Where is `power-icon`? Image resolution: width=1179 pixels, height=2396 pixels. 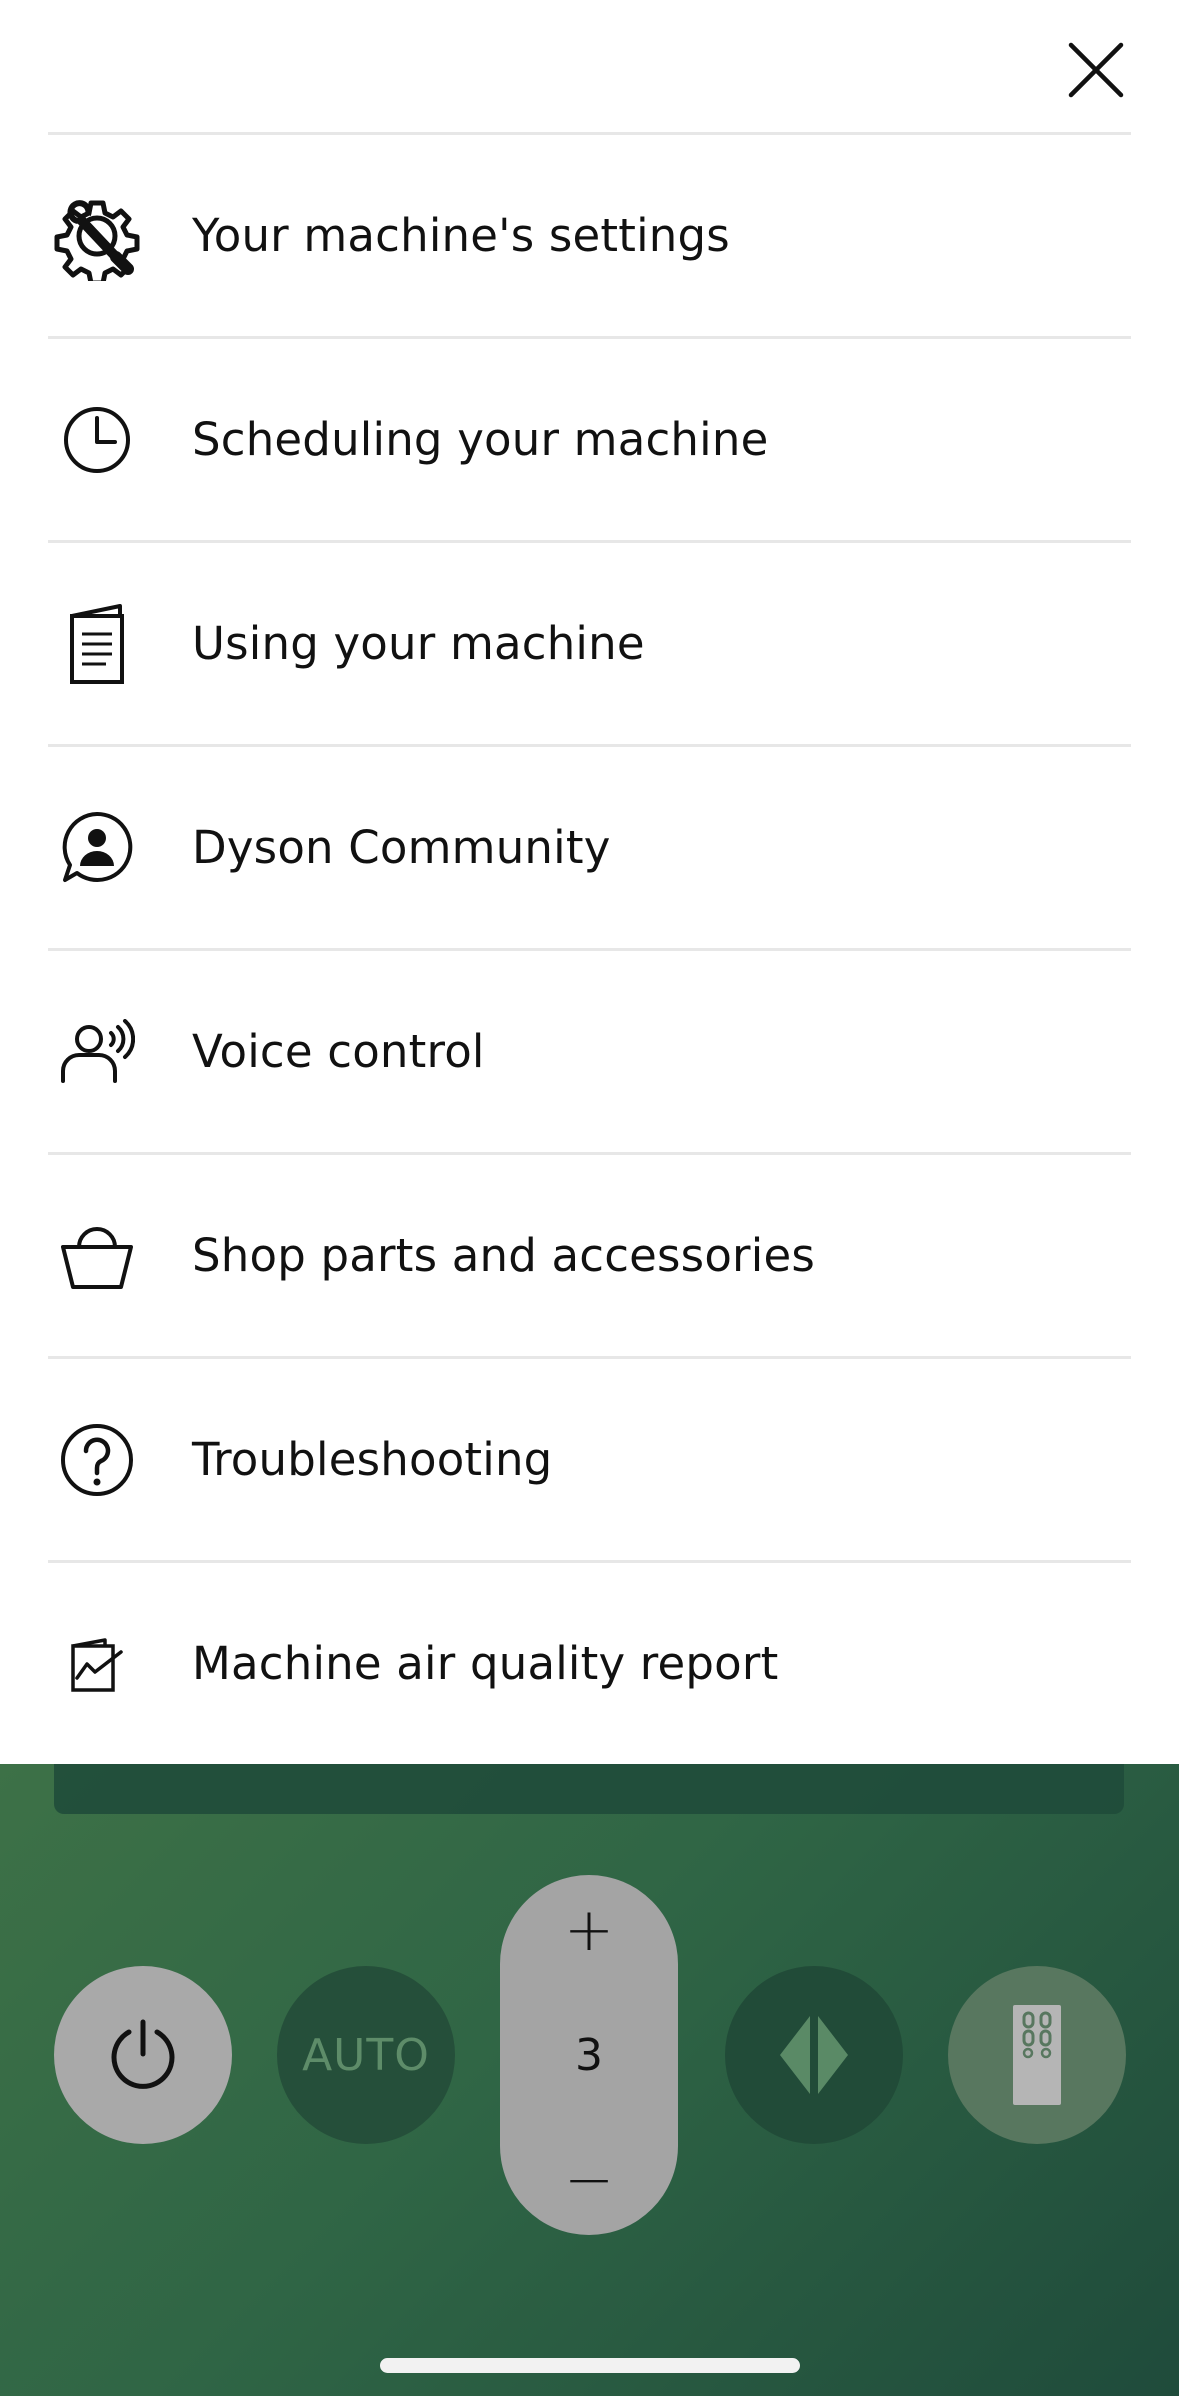 power-icon is located at coordinates (143, 2054).